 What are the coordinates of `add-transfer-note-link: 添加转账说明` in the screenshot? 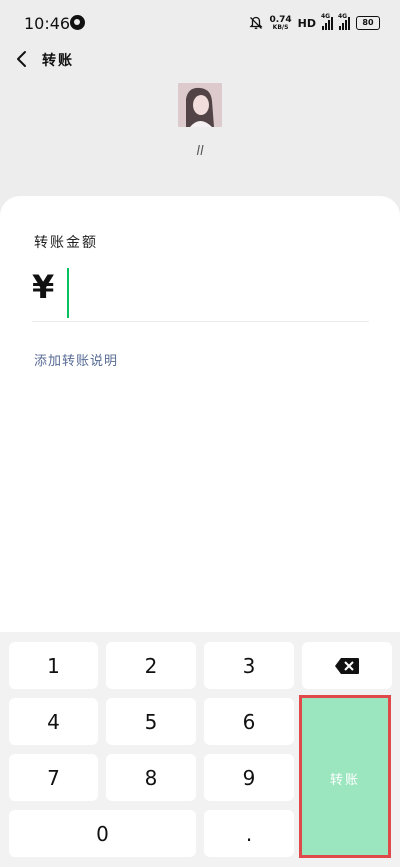 It's located at (76, 359).